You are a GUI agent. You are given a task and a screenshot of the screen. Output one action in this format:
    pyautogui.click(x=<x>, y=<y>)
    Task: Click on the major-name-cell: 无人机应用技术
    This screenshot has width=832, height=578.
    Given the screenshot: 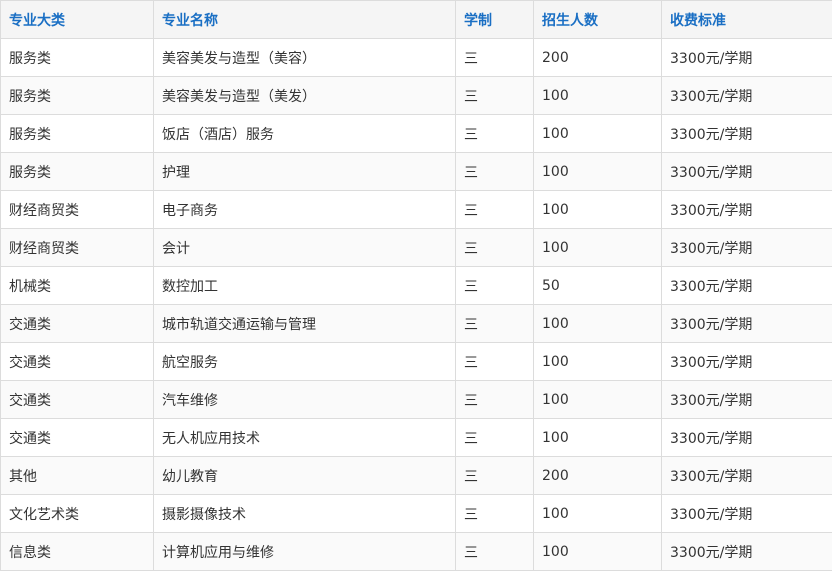 What is the action you would take?
    pyautogui.click(x=304, y=437)
    